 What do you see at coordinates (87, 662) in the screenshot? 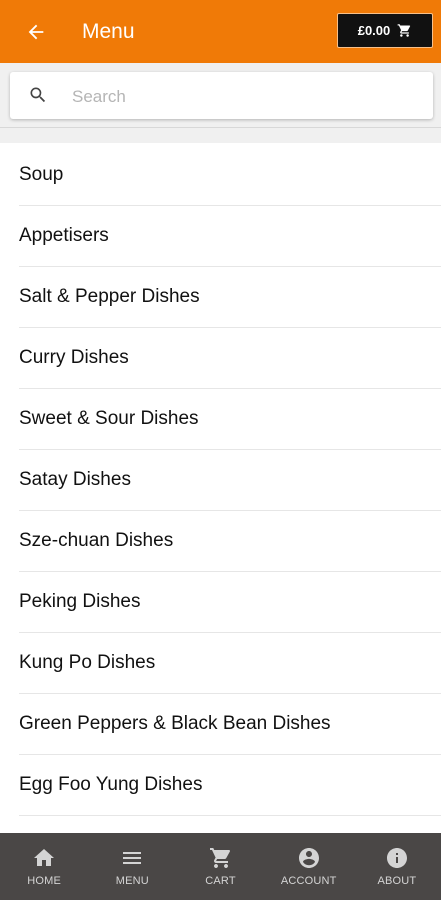
I see `category-label: Kung Po Dishes` at bounding box center [87, 662].